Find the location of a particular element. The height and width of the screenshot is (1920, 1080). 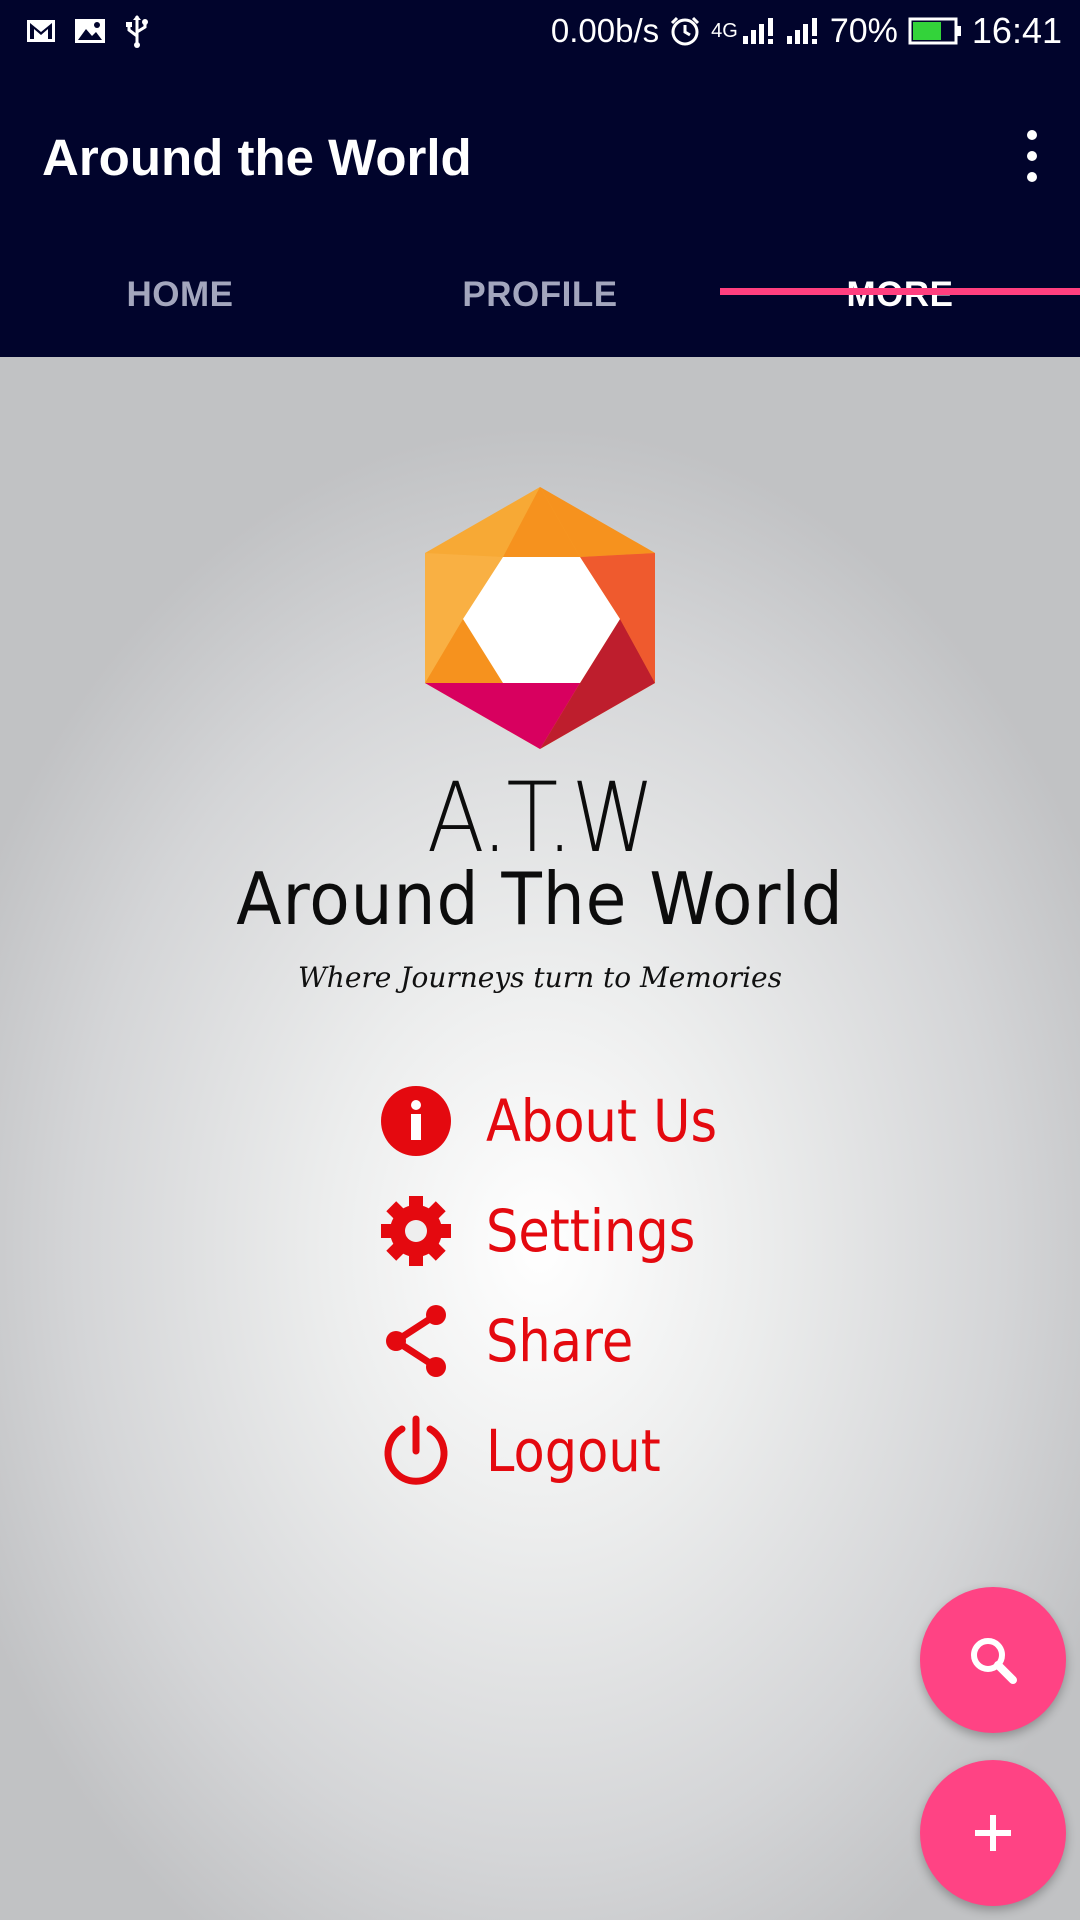

search-fab is located at coordinates (993, 1660).